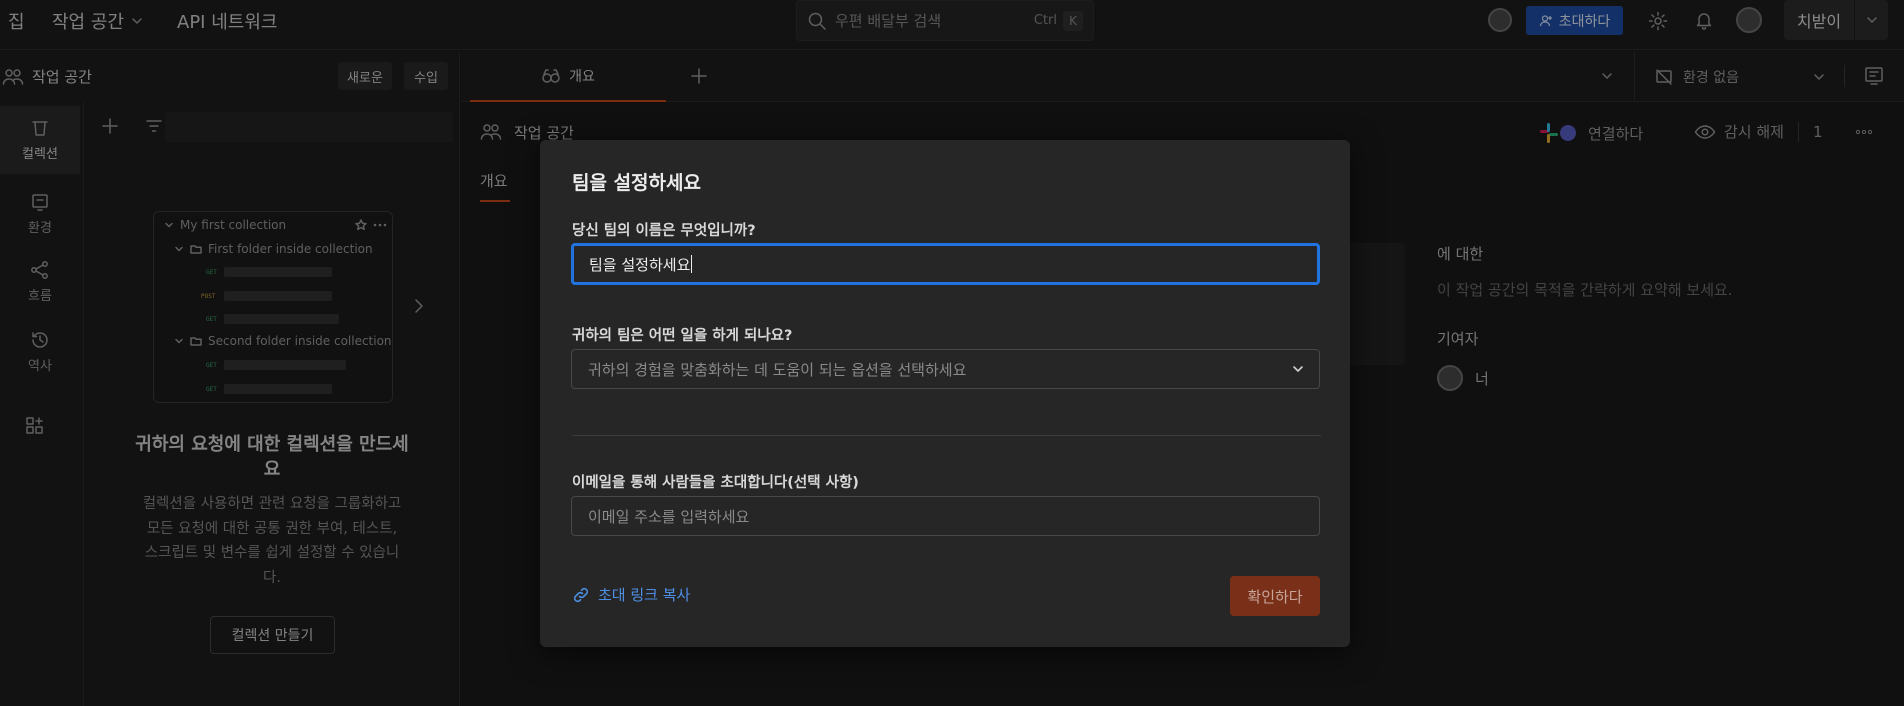 This screenshot has width=1904, height=706. I want to click on modal-divider, so click(946, 435).